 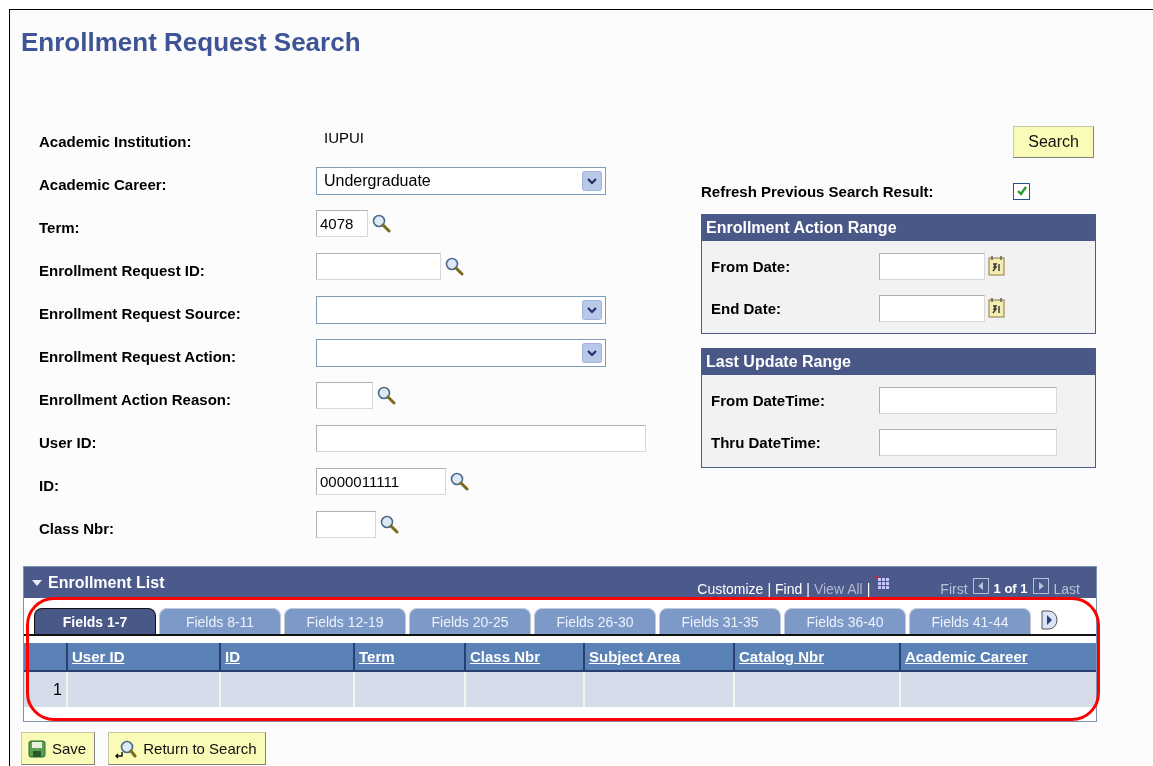 I want to click on search-button: Search, so click(x=1053, y=142).